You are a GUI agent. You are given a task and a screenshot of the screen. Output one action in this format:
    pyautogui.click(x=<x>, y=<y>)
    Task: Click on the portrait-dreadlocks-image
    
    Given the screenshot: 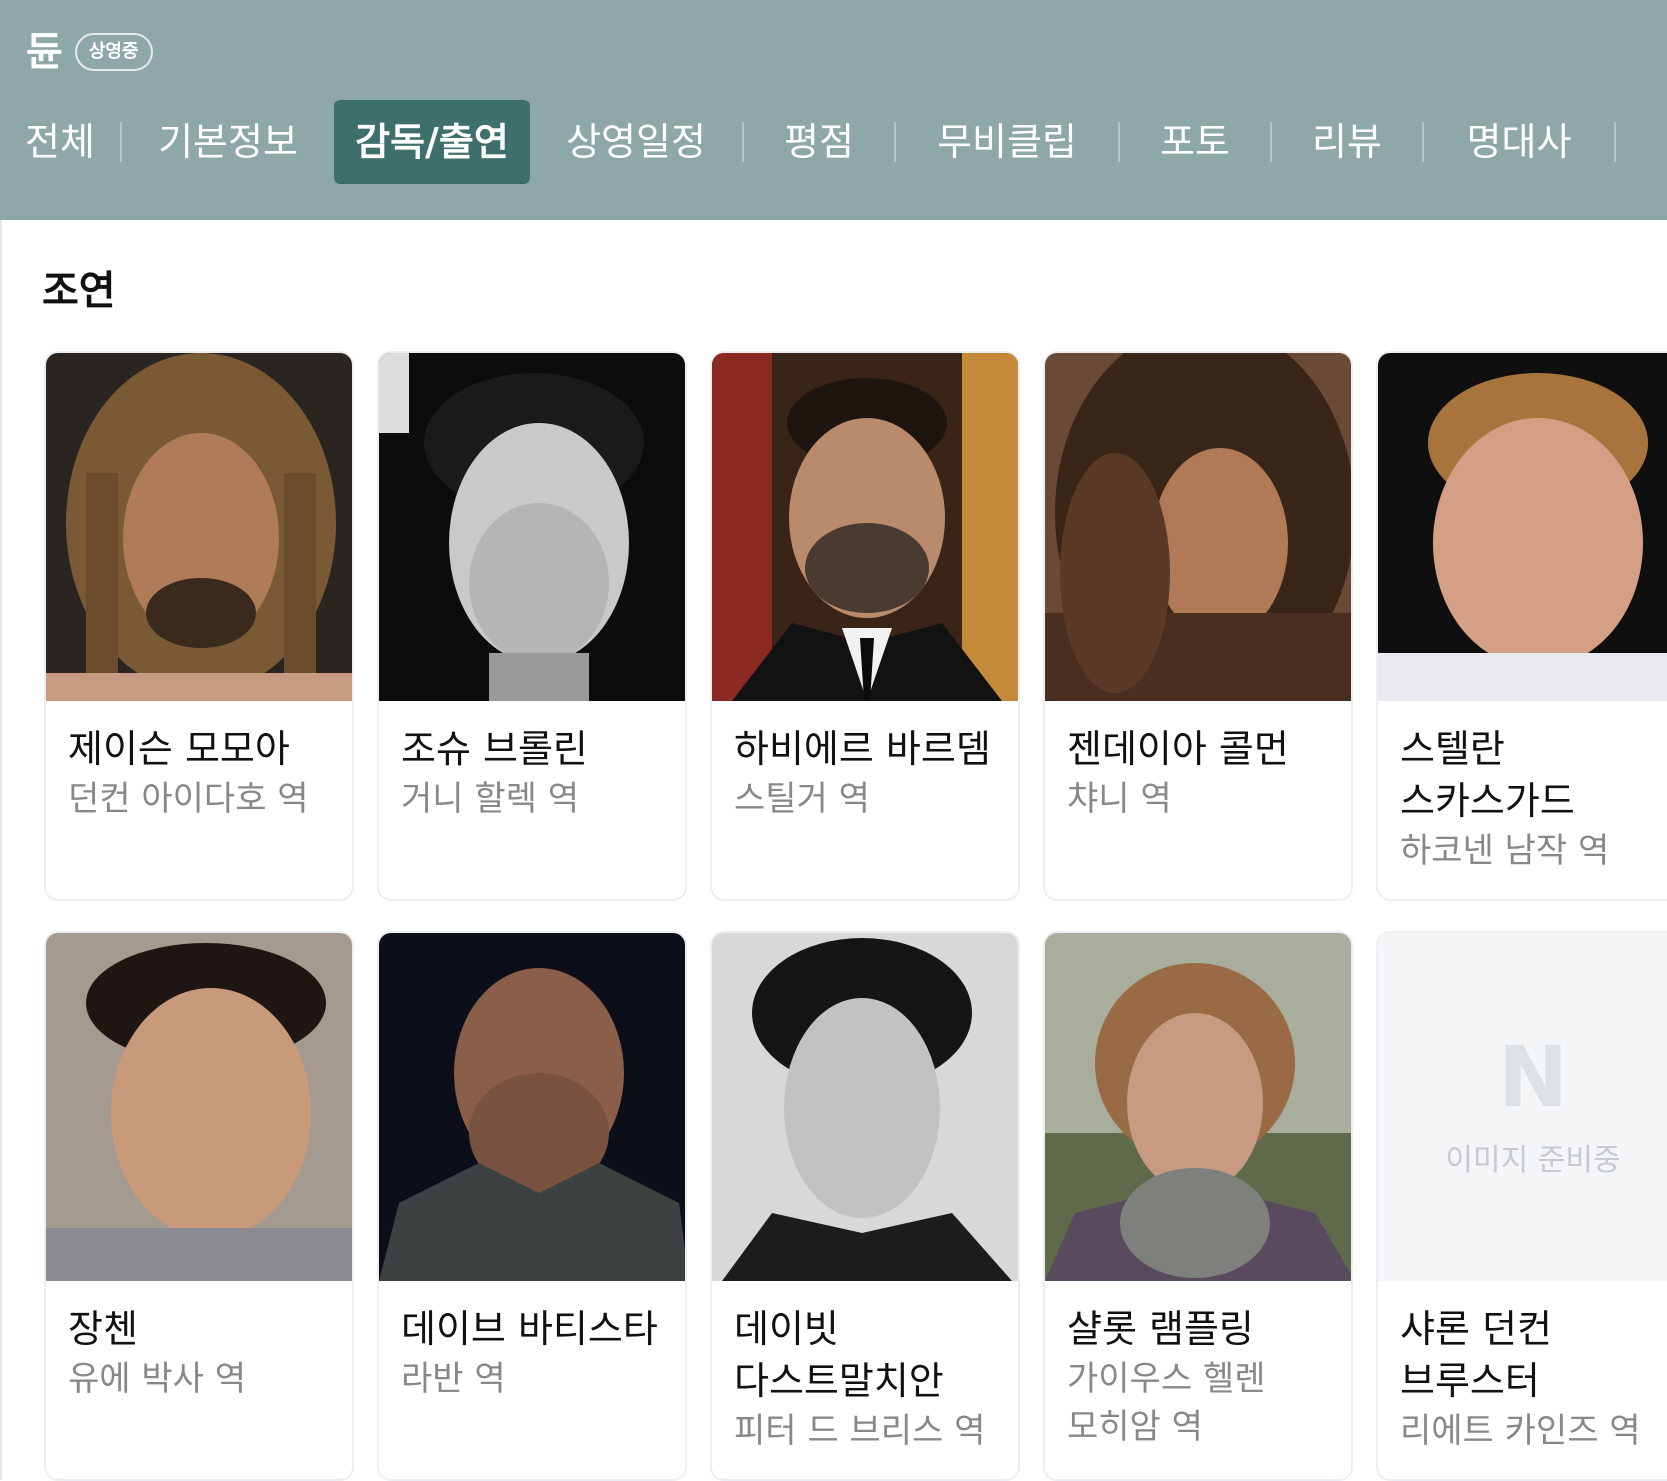 What is the action you would take?
    pyautogui.click(x=199, y=527)
    